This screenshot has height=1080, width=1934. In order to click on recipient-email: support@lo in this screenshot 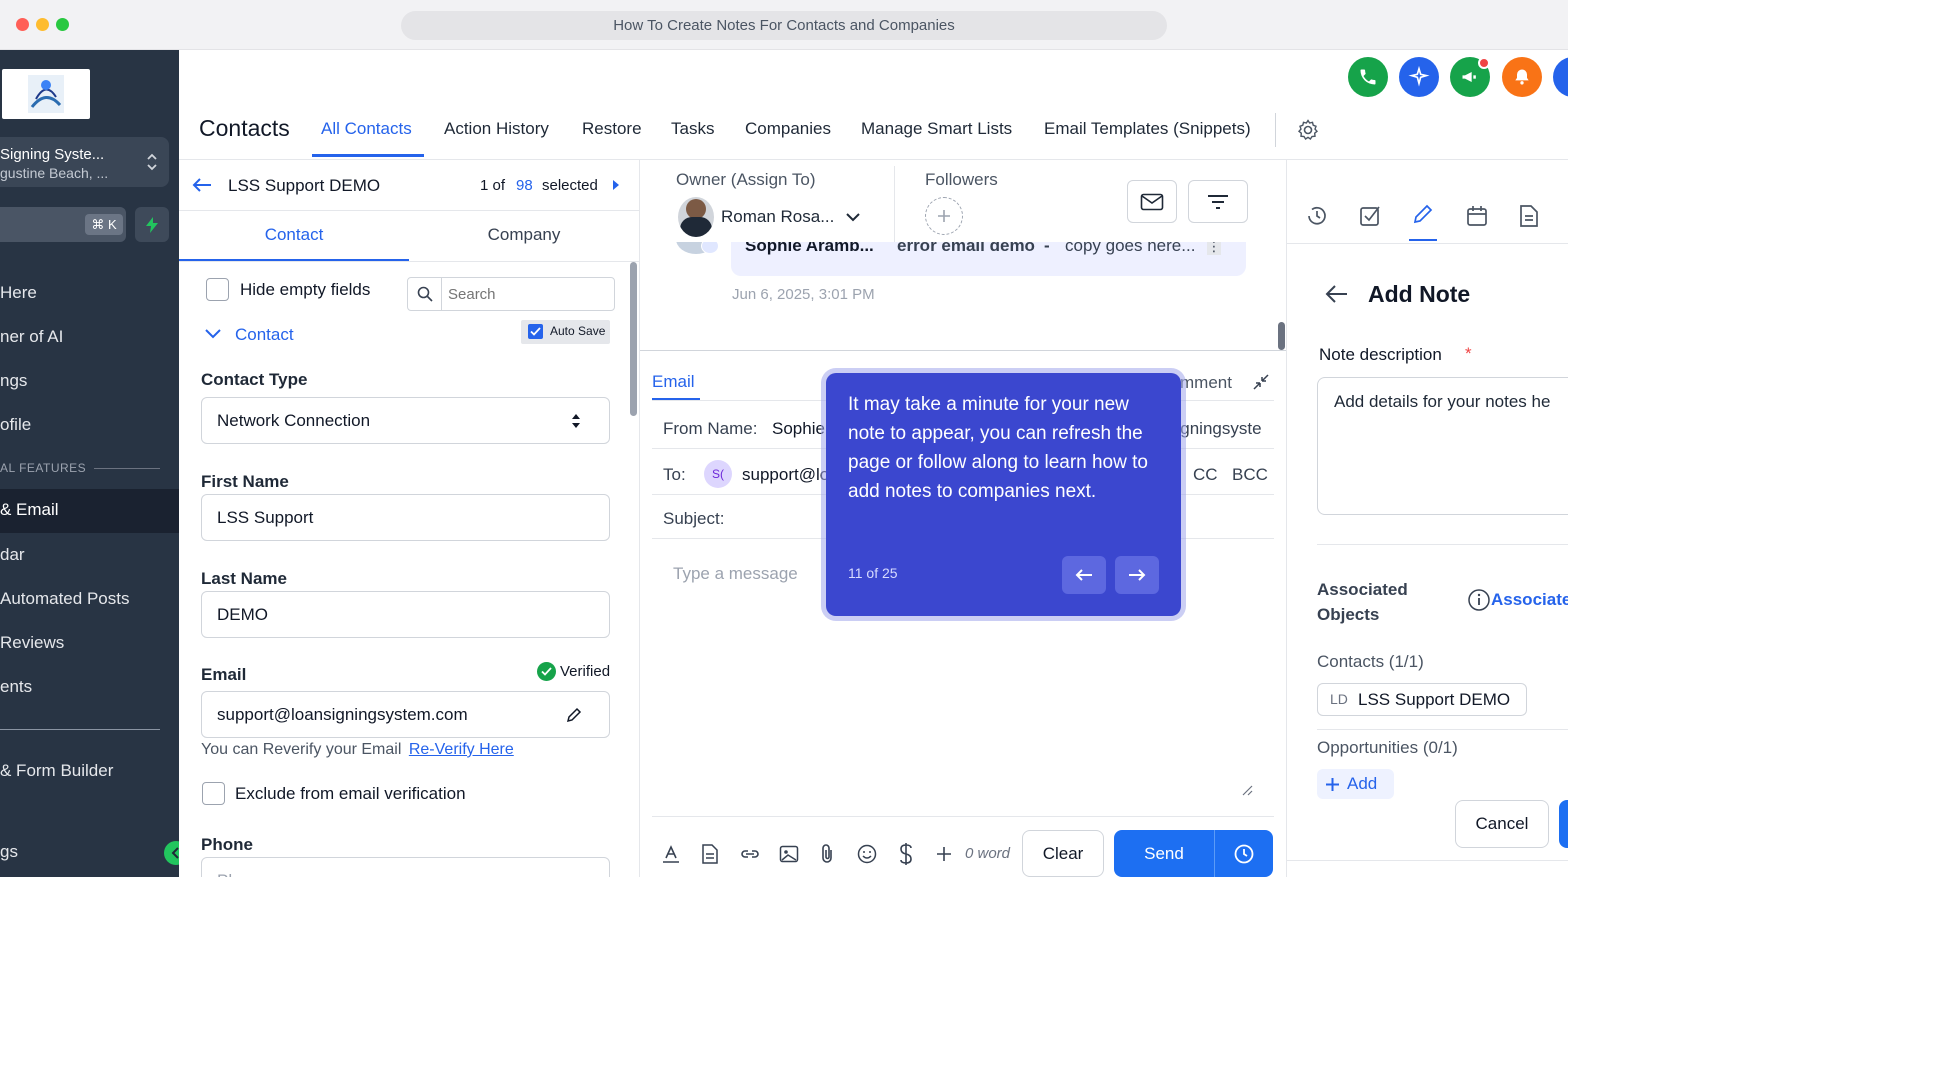, I will do `click(785, 475)`.